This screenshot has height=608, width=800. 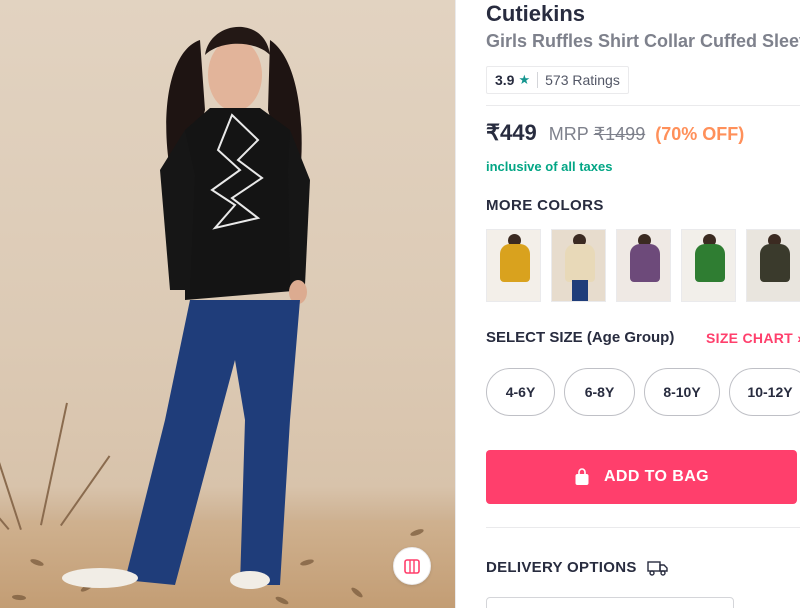 What do you see at coordinates (561, 567) in the screenshot?
I see `delivery-options-label: DELIVERY OPTIONS` at bounding box center [561, 567].